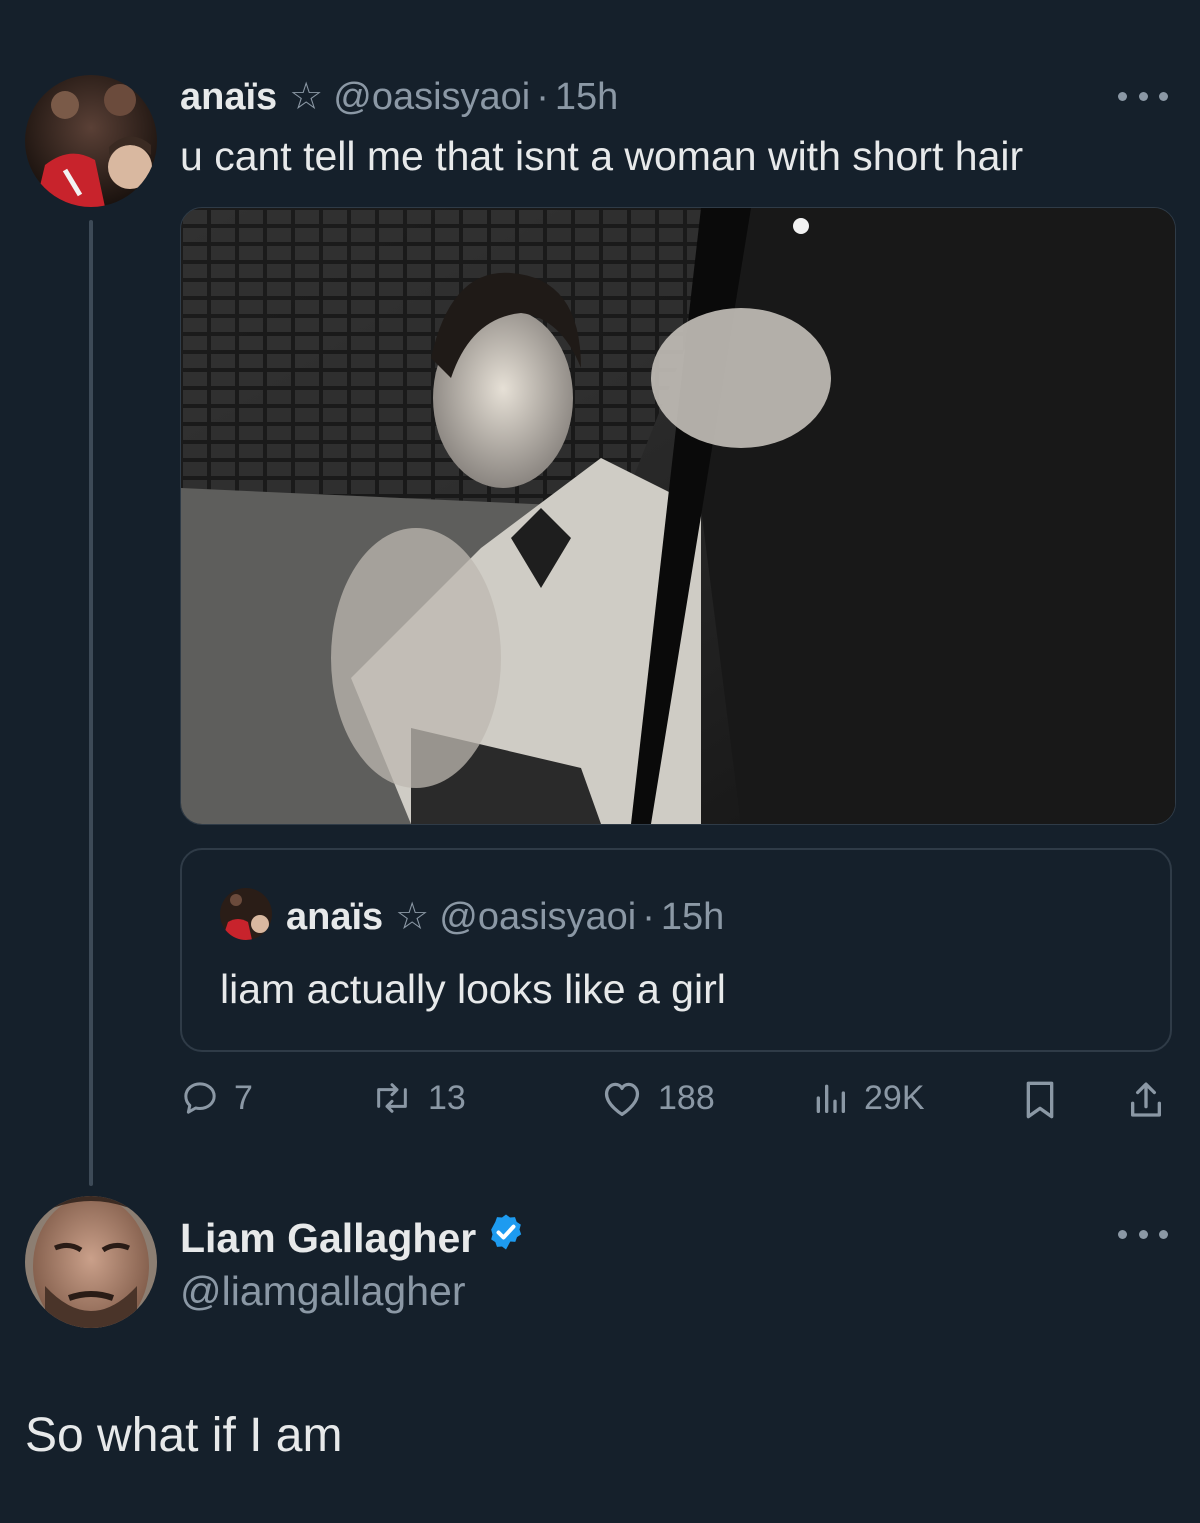 The image size is (1200, 1523). What do you see at coordinates (91, 1262) in the screenshot?
I see `reply-avatar` at bounding box center [91, 1262].